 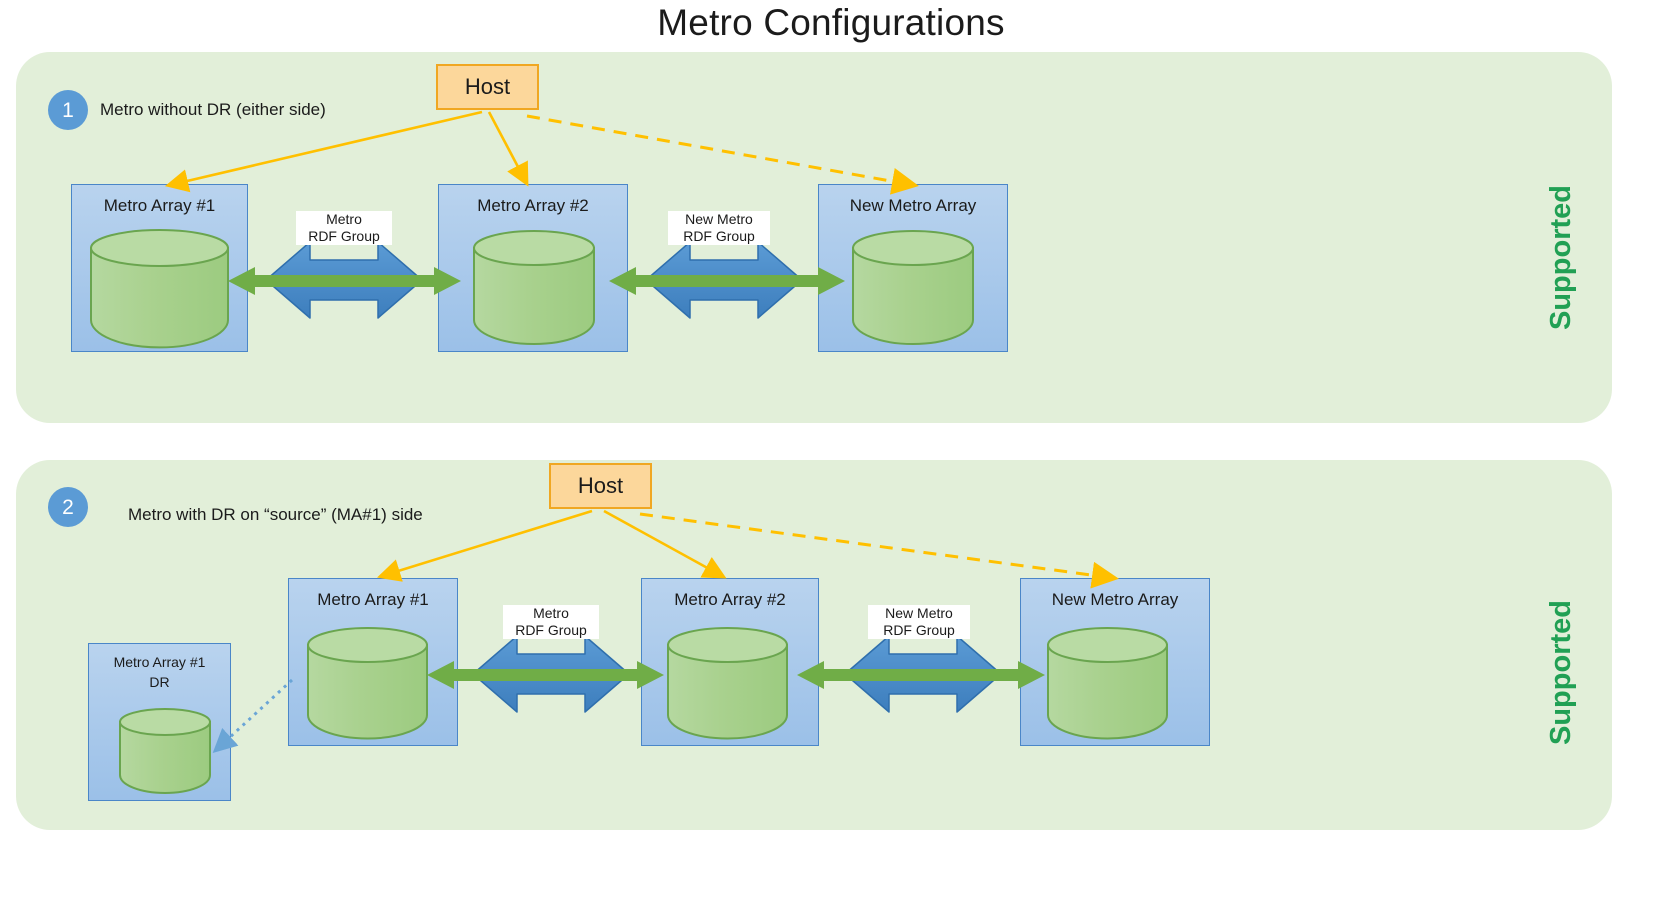 What do you see at coordinates (159, 662) in the screenshot?
I see `dr-array-line-1: Metro Array #1` at bounding box center [159, 662].